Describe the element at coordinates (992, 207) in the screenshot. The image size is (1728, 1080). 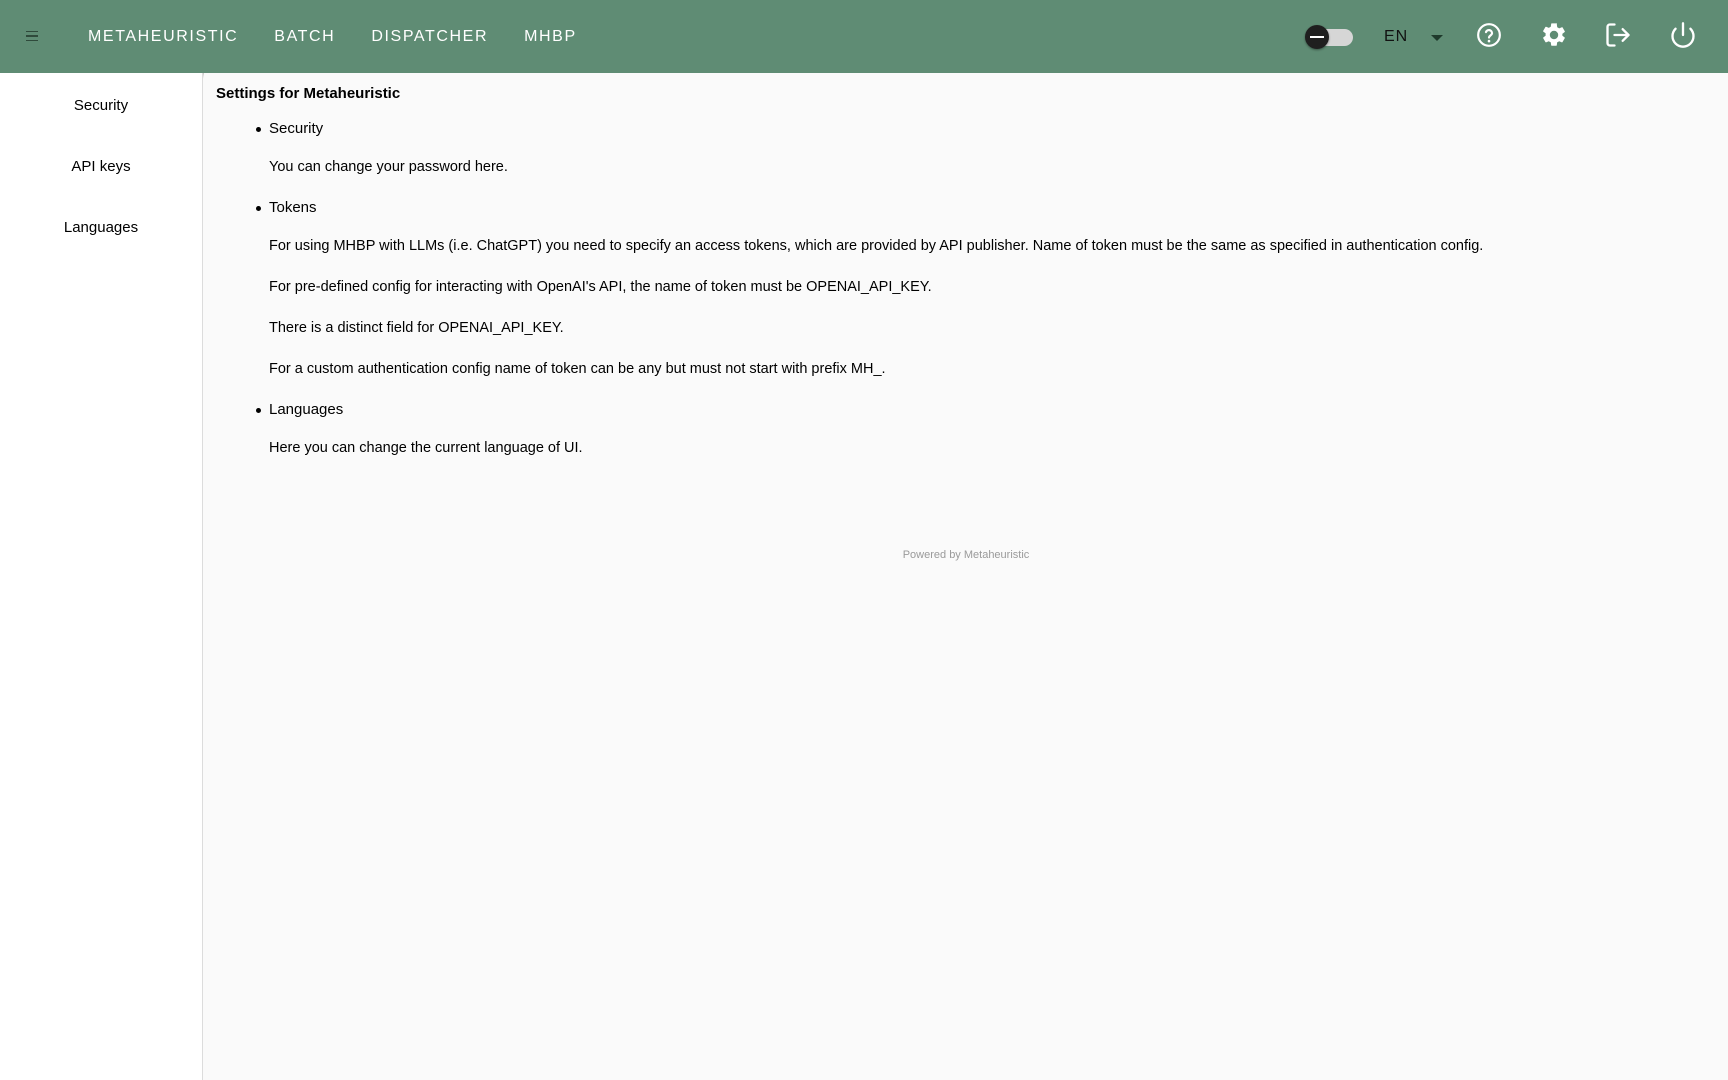
I see `section-heading: Tokens` at that location.